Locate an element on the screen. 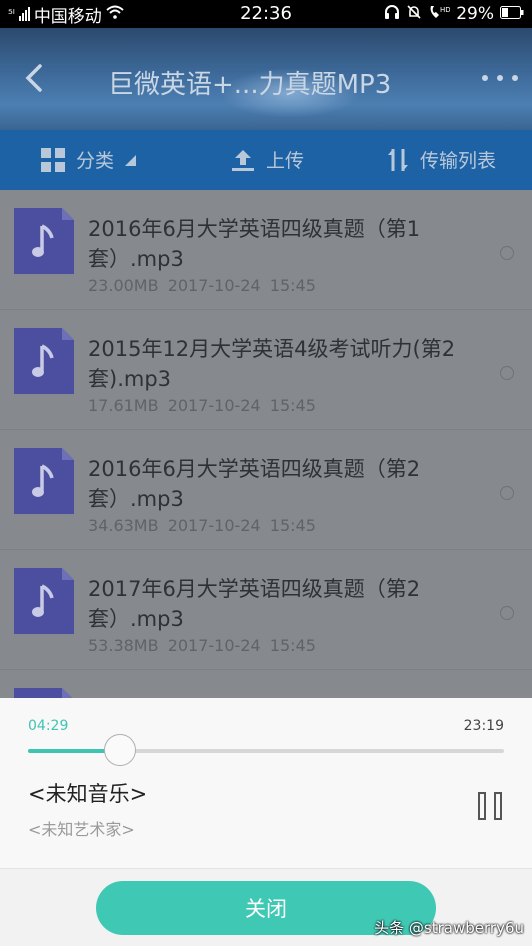  wifi-icon is located at coordinates (115, 14).